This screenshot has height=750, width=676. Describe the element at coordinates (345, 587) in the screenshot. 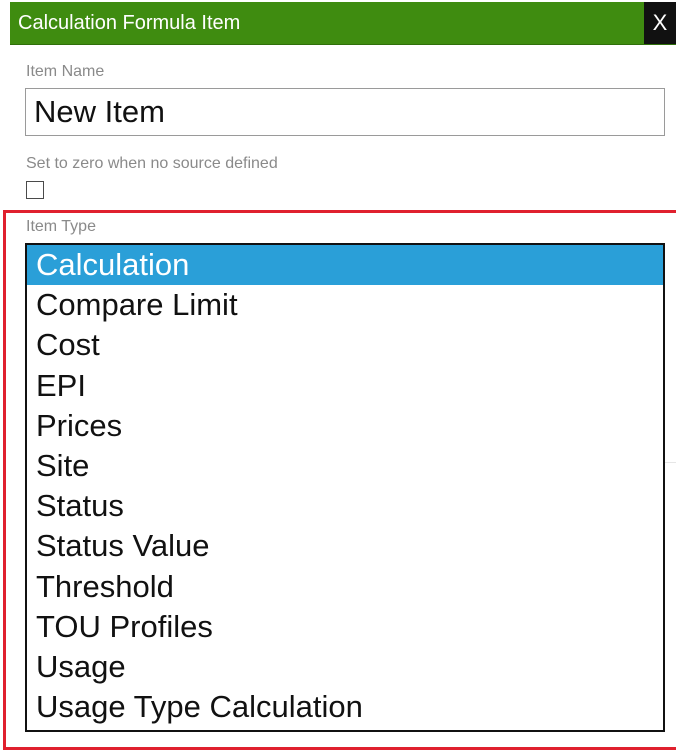

I see `item-type-option: Threshold` at that location.